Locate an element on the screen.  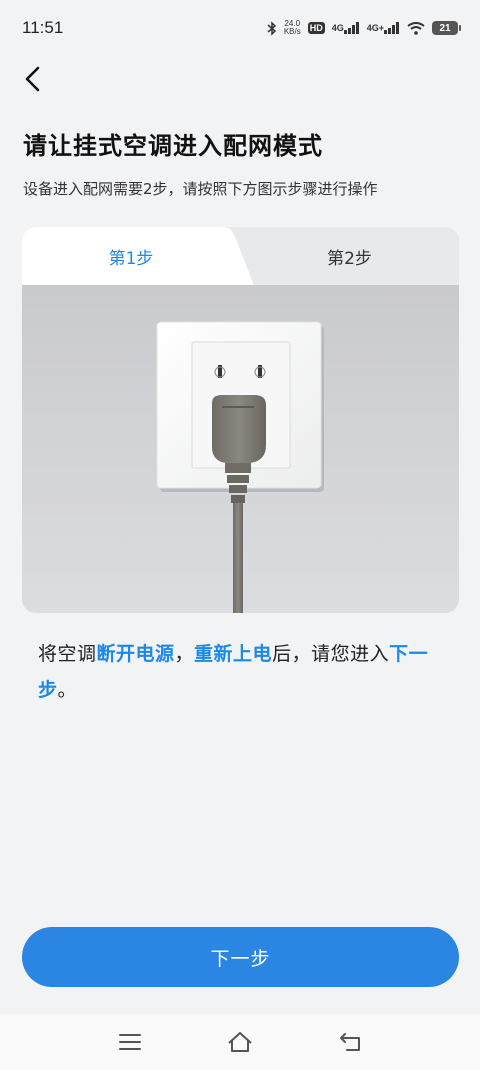
home-icon is located at coordinates (240, 1042).